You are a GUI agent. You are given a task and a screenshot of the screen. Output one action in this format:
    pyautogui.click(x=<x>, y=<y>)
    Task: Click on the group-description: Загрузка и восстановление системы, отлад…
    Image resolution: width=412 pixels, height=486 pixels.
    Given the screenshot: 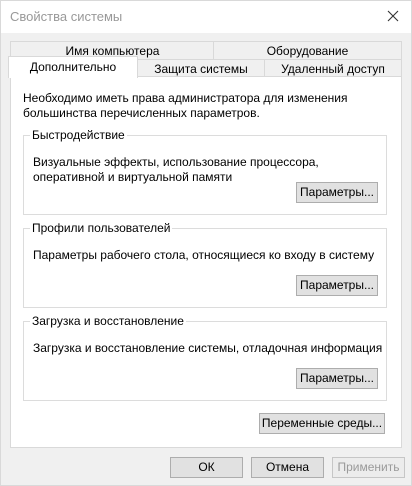 What is the action you would take?
    pyautogui.click(x=208, y=348)
    